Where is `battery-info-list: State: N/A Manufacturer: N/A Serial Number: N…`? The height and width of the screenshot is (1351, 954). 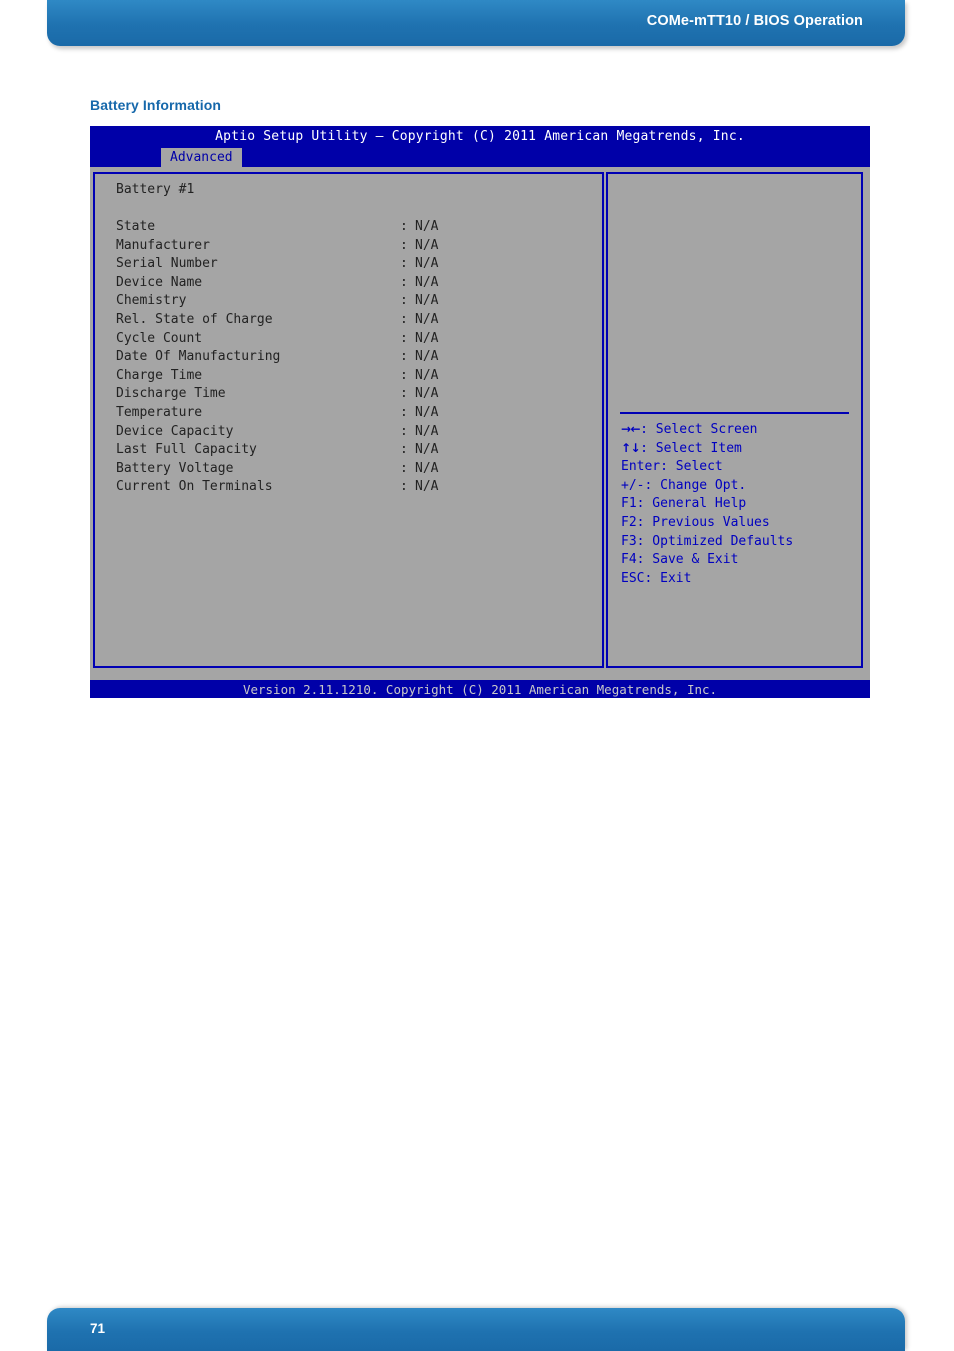 battery-info-list: State: N/A Manufacturer: N/A Serial Number: N… is located at coordinates (348, 358).